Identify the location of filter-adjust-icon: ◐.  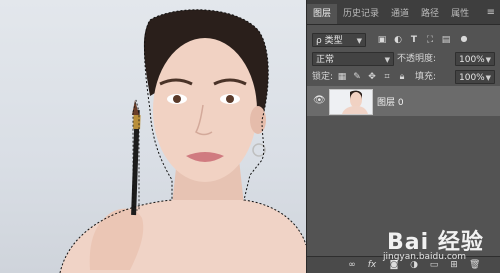
(398, 40).